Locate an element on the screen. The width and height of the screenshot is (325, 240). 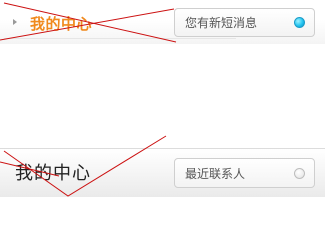
header-title-secondary: 我的中心 is located at coordinates (53, 173).